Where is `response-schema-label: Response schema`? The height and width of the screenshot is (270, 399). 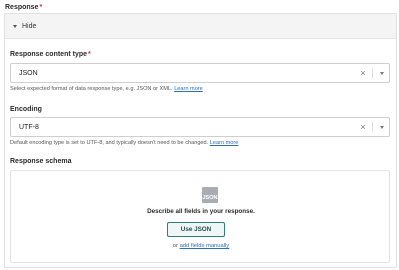 response-schema-label: Response schema is located at coordinates (41, 161).